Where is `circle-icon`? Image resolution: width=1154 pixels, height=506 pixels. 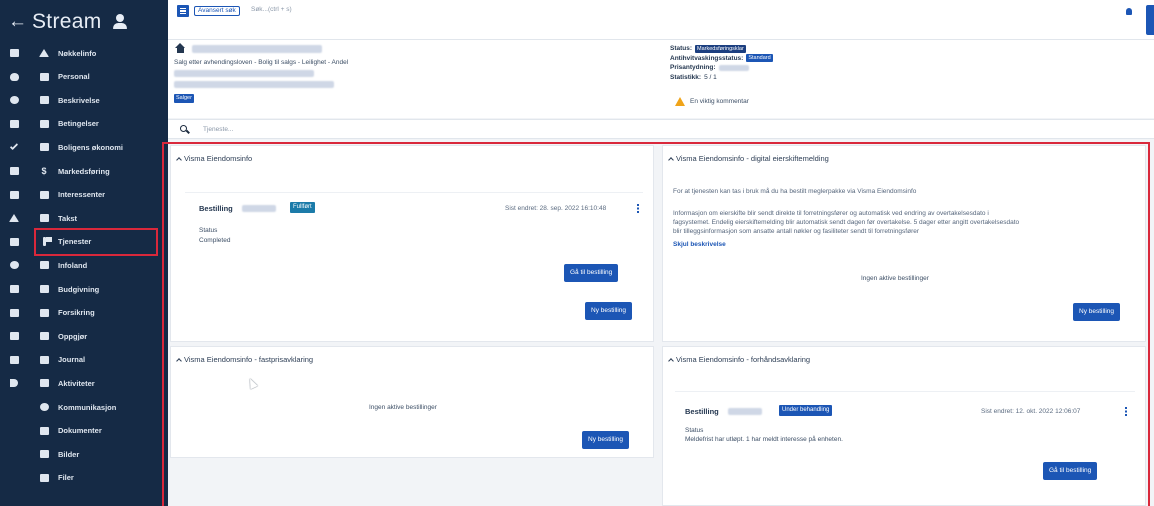
circle-icon is located at coordinates (14, 265).